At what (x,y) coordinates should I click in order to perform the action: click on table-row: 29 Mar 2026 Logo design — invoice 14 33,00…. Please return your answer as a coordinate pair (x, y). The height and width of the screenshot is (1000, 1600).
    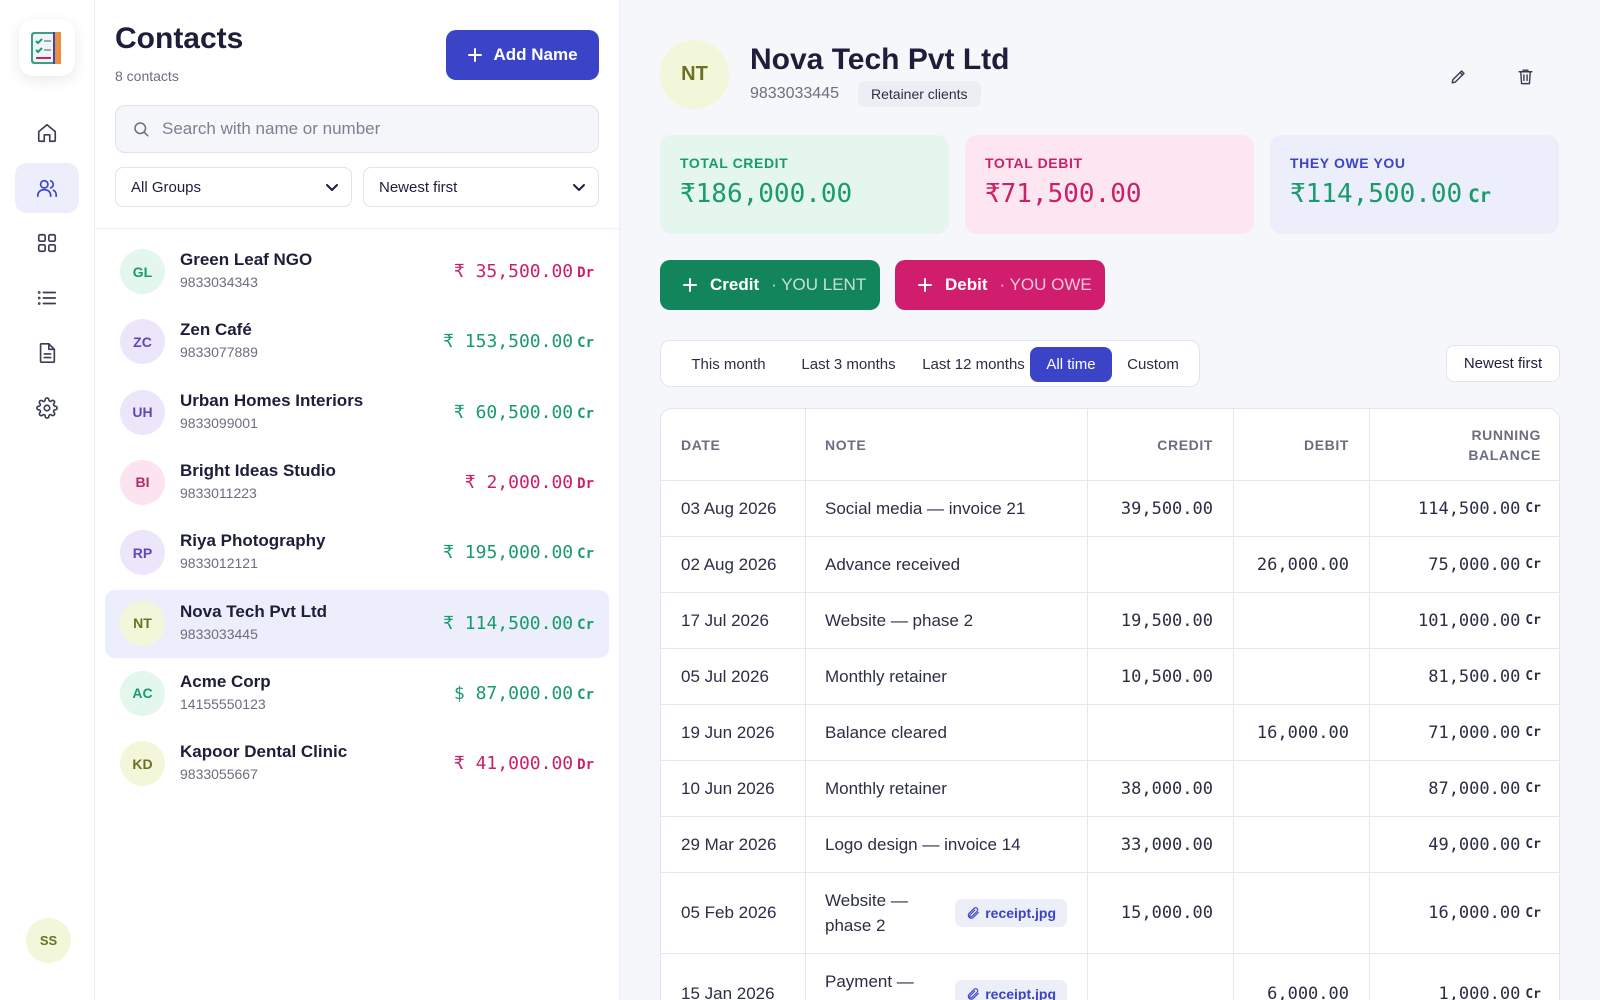
    Looking at the image, I should click on (1110, 845).